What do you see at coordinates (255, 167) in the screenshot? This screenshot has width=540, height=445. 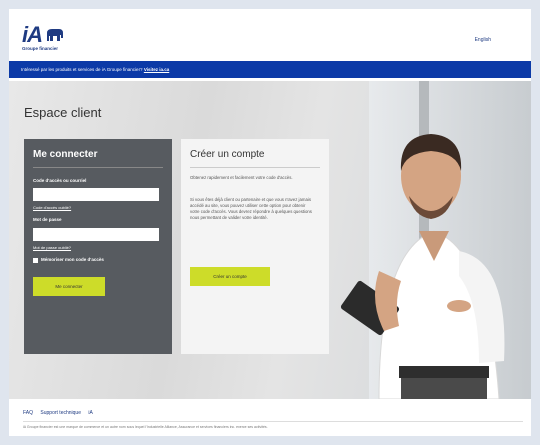 I see `create-divider` at bounding box center [255, 167].